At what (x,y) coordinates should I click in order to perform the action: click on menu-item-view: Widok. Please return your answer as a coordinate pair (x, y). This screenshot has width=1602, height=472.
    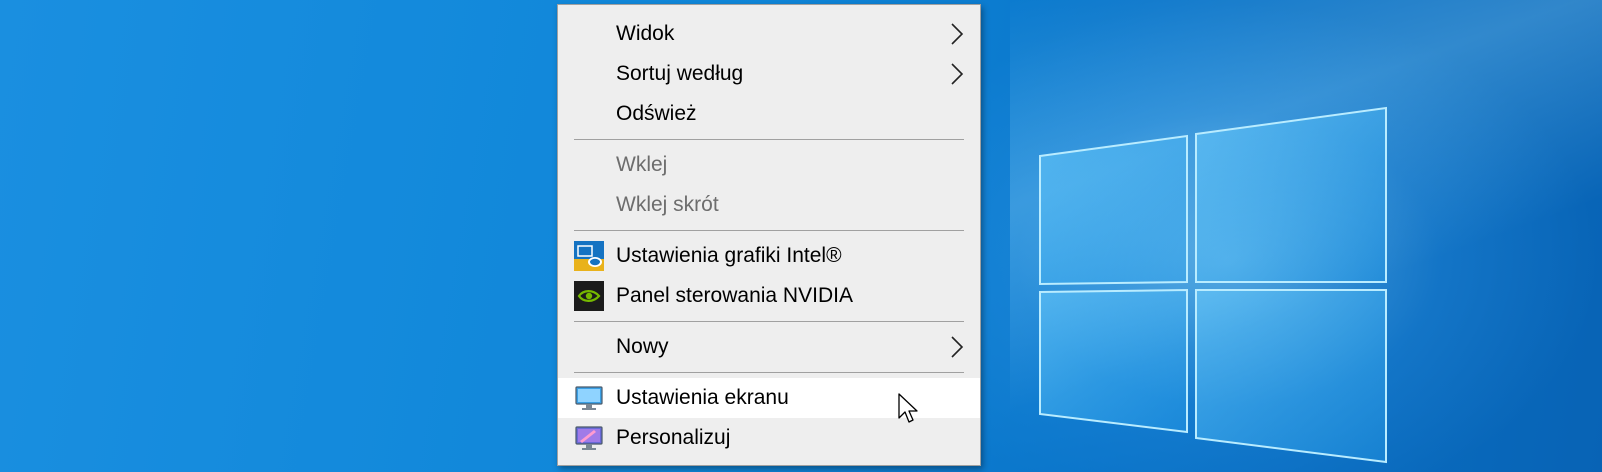
    Looking at the image, I should click on (769, 34).